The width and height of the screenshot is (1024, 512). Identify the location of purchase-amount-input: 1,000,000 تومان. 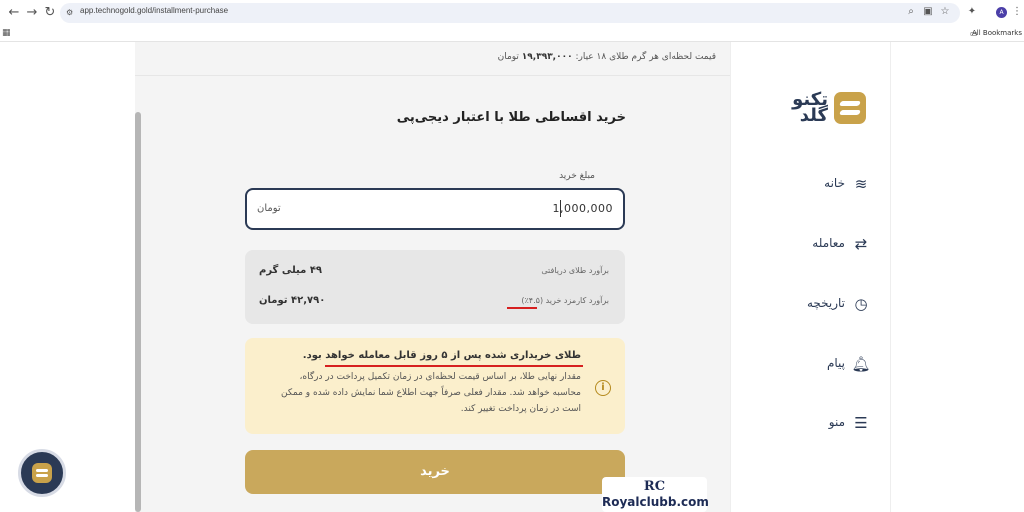
(435, 209).